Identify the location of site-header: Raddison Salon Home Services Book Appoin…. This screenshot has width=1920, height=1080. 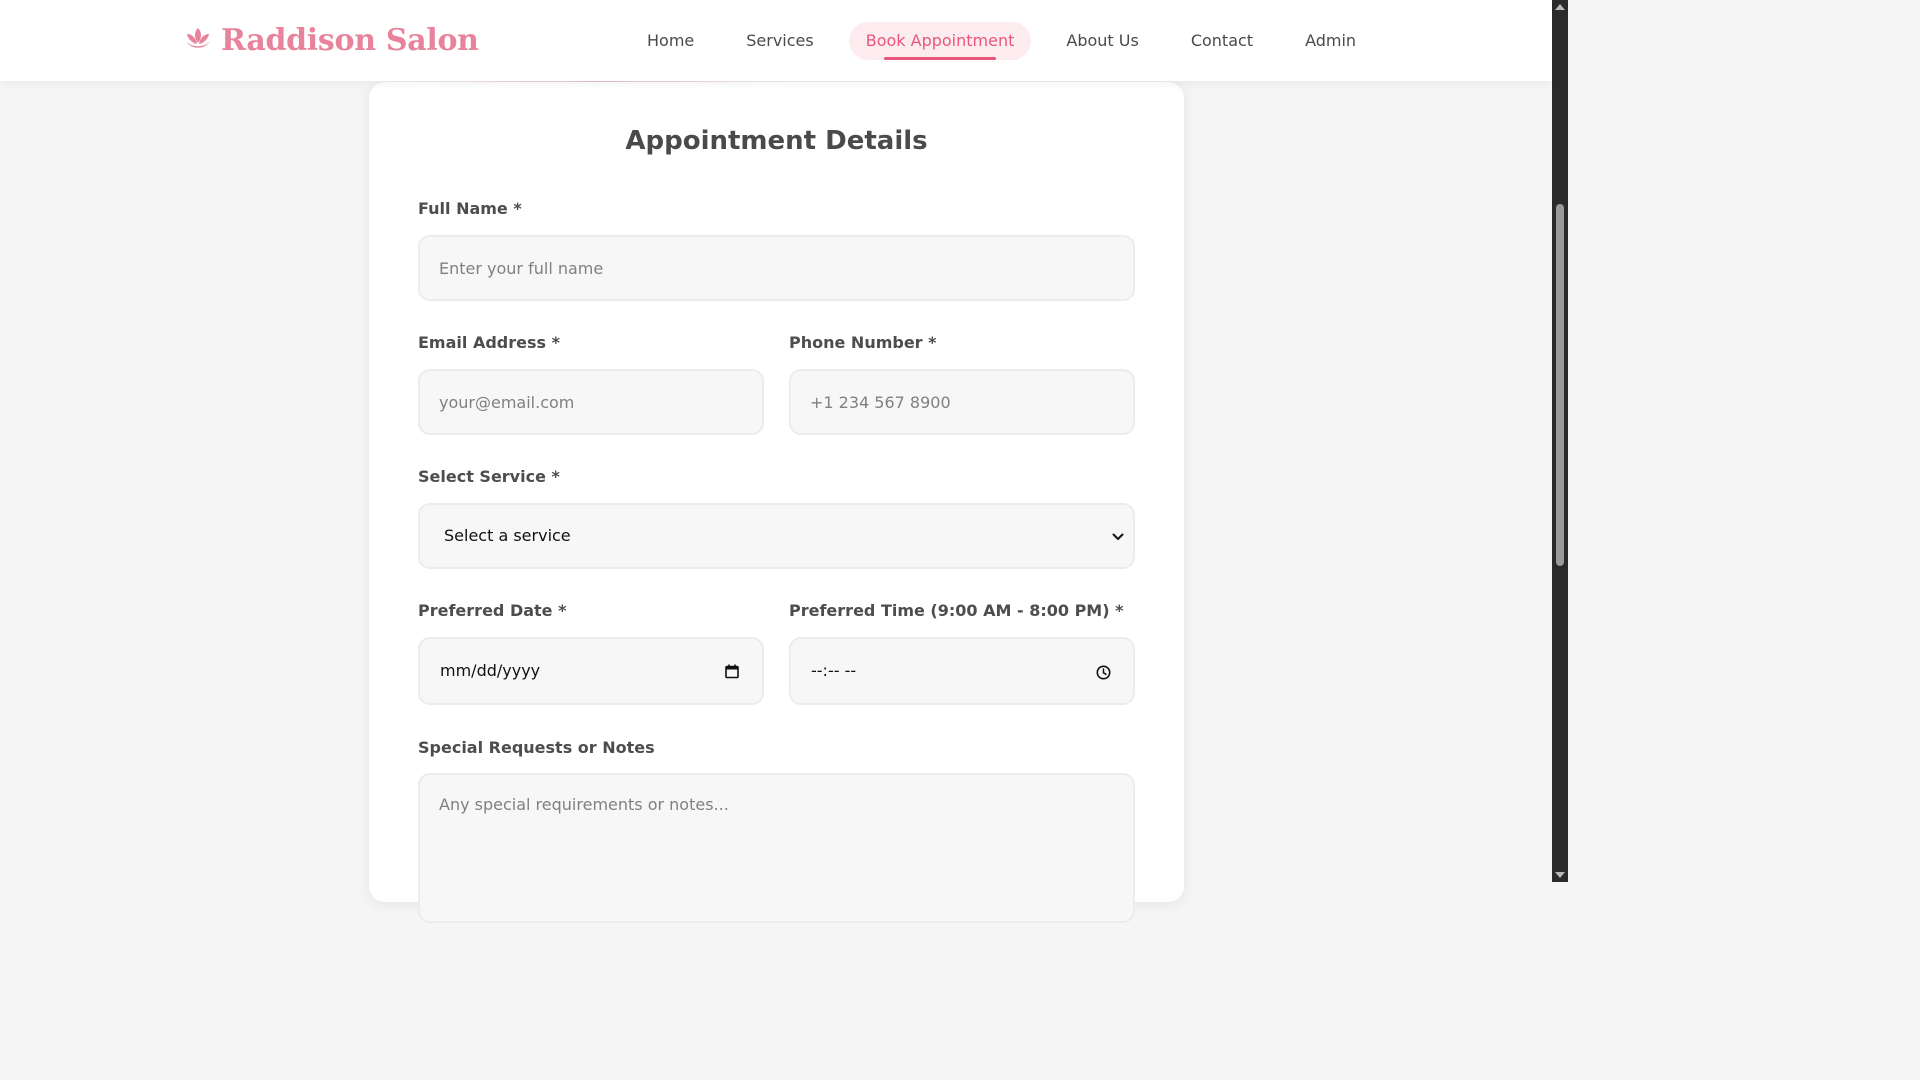
(776, 40).